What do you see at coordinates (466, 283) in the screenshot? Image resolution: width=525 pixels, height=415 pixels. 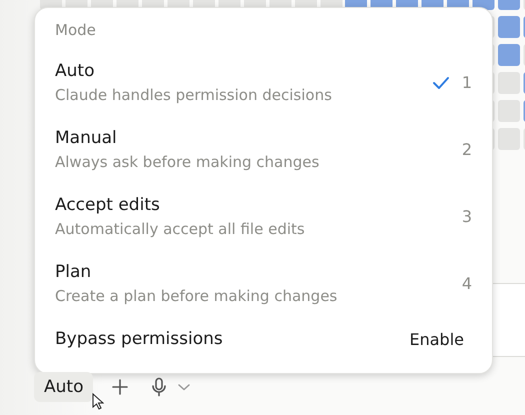 I see `shortcut-number: 4` at bounding box center [466, 283].